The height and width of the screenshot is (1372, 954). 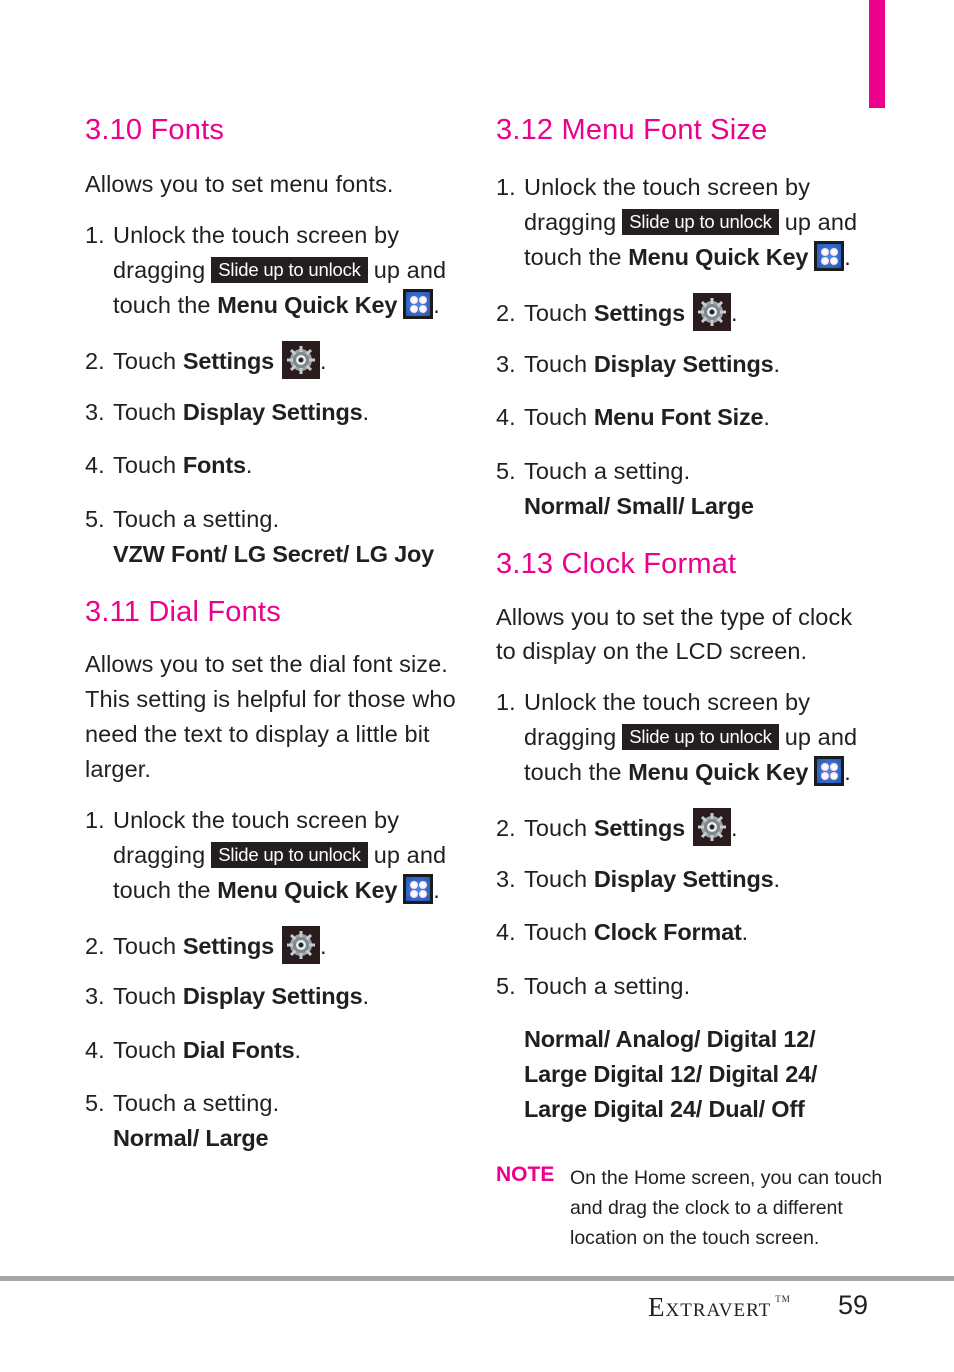 I want to click on menu-font-size-step-5: 5. Touch a setting., so click(x=593, y=471).